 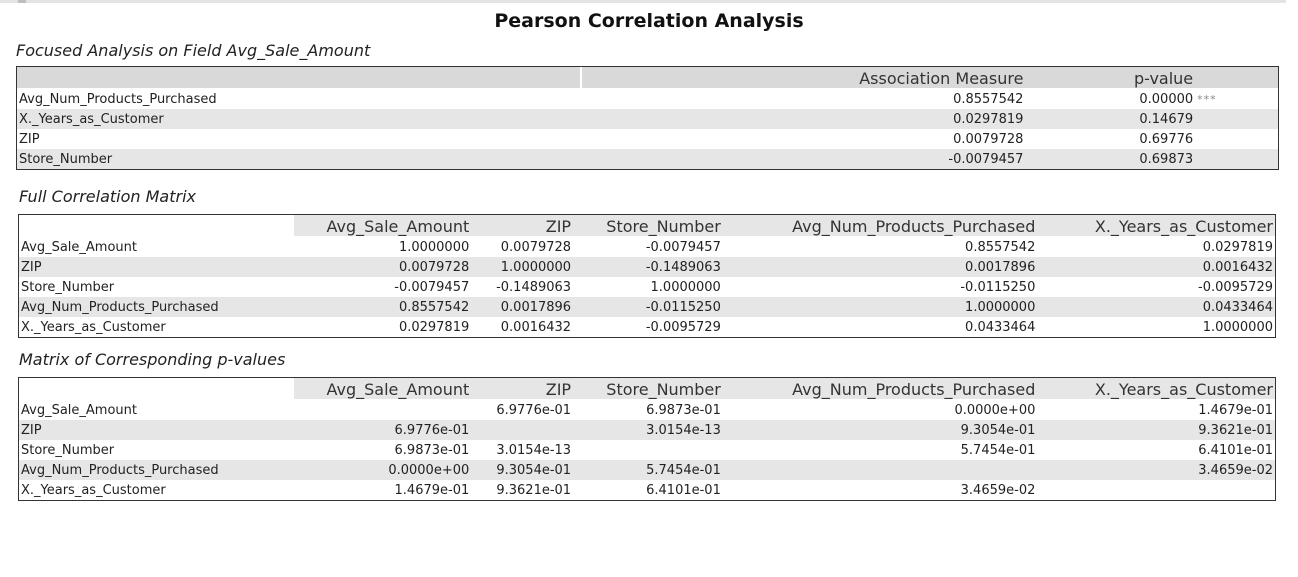 What do you see at coordinates (1236, 99) in the screenshot?
I see `significance-marker: ***` at bounding box center [1236, 99].